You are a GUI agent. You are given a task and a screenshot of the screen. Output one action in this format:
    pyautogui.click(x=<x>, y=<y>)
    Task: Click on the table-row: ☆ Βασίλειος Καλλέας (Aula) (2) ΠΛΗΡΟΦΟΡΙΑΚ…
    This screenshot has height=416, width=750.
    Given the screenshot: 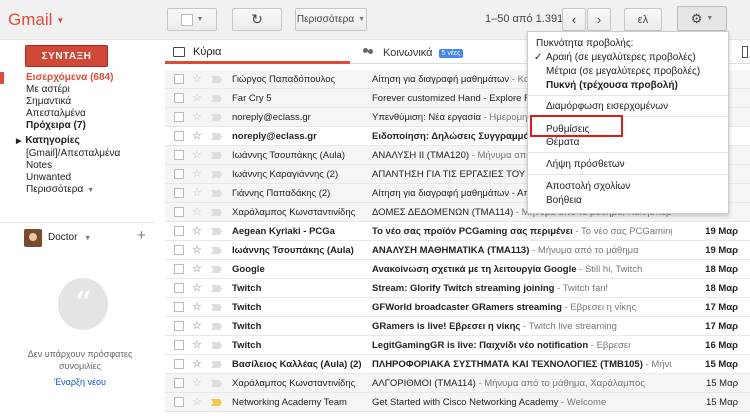 What is the action you would take?
    pyautogui.click(x=457, y=364)
    